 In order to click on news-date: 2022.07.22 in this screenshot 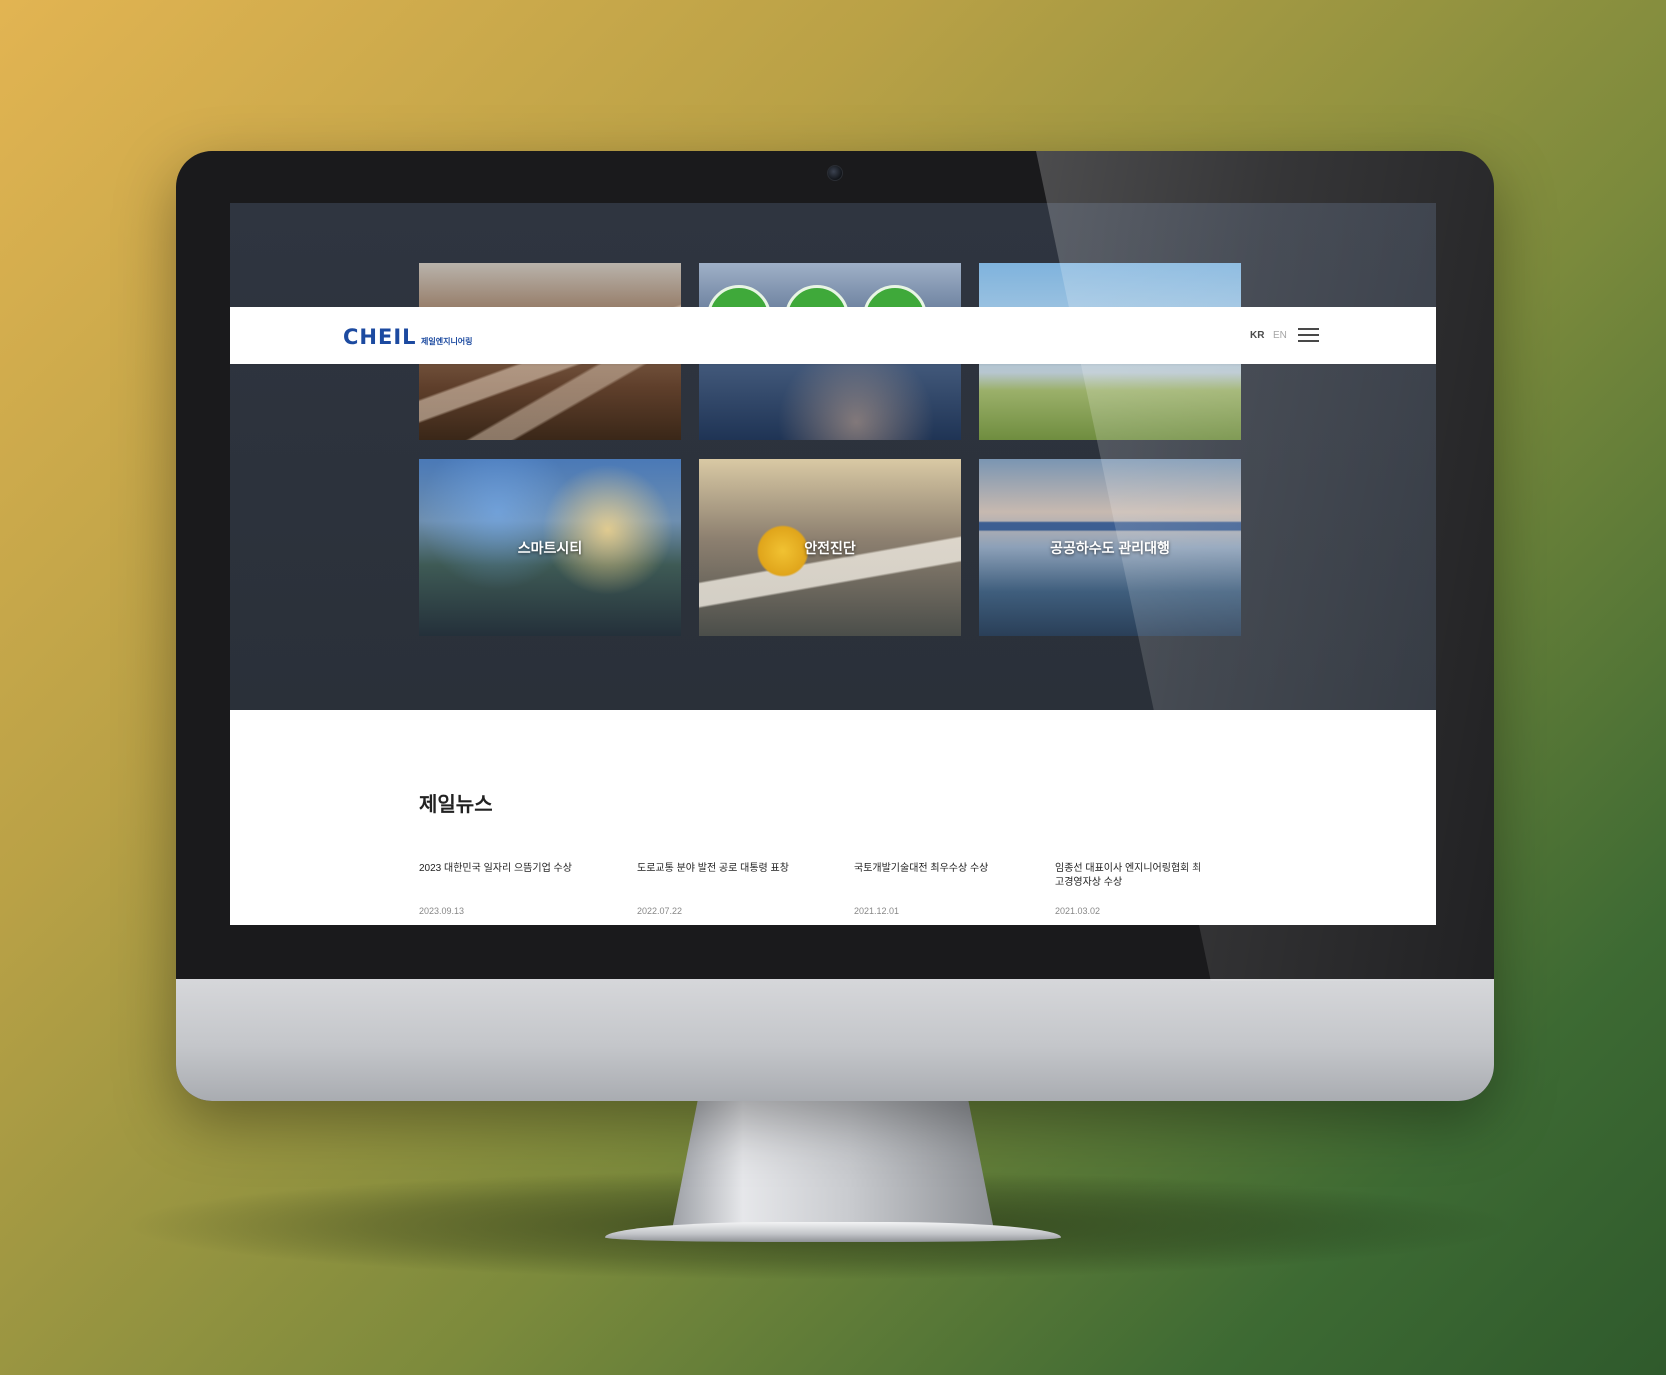, I will do `click(660, 911)`.